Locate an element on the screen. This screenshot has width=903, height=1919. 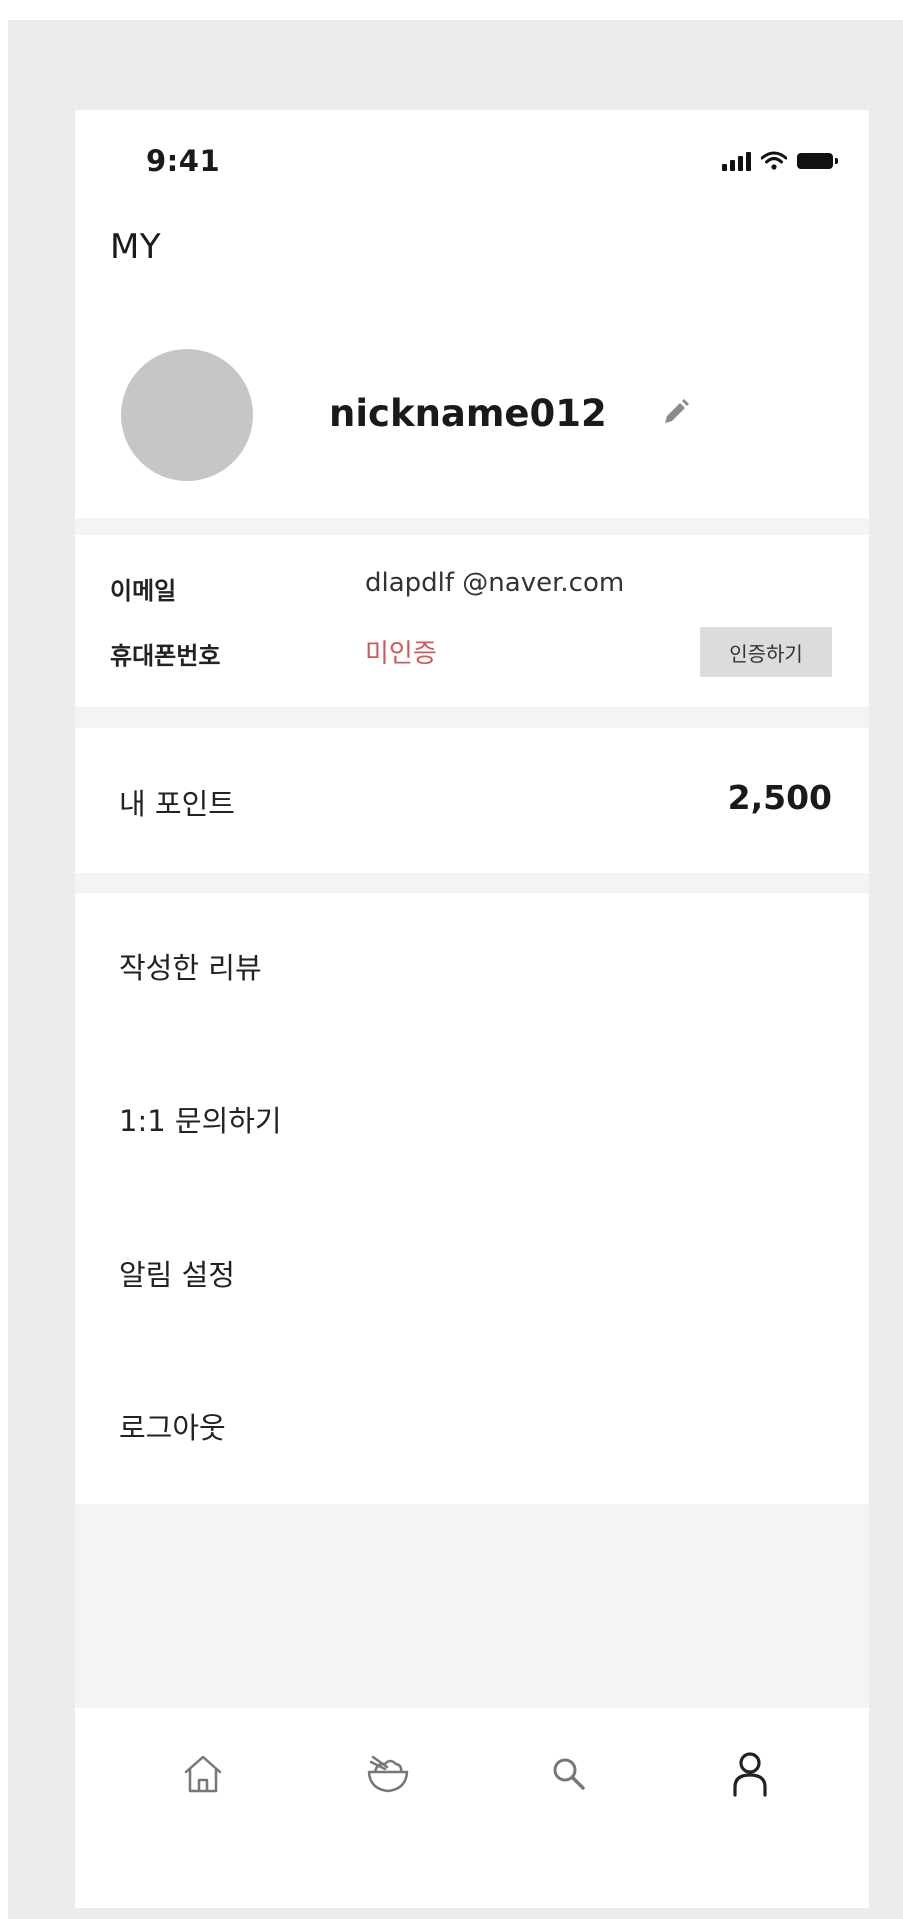
wifi-icon is located at coordinates (774, 160).